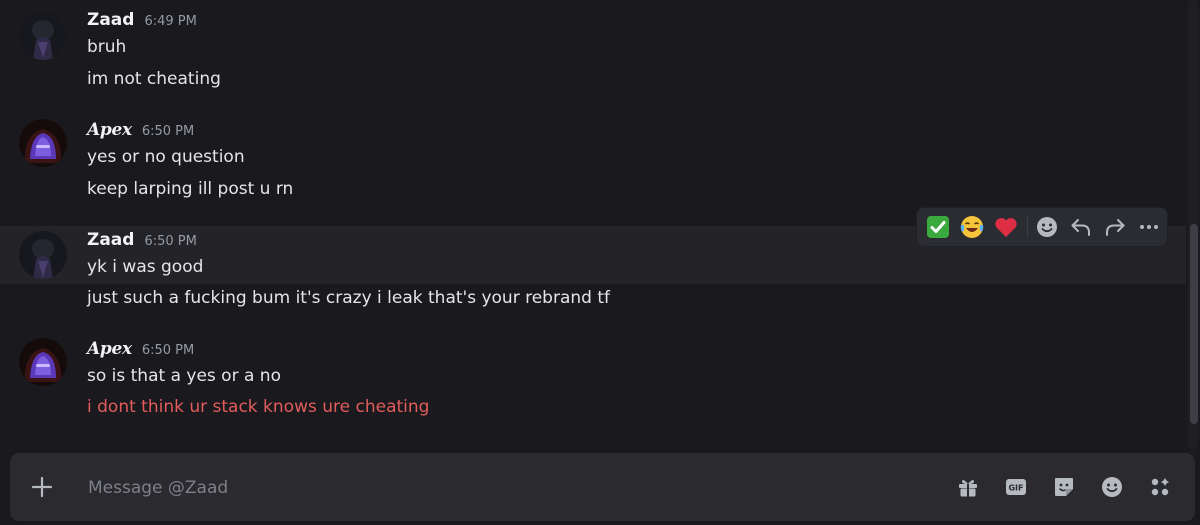 This screenshot has width=1200, height=525. I want to click on message-composer: GIF, so click(602, 487).